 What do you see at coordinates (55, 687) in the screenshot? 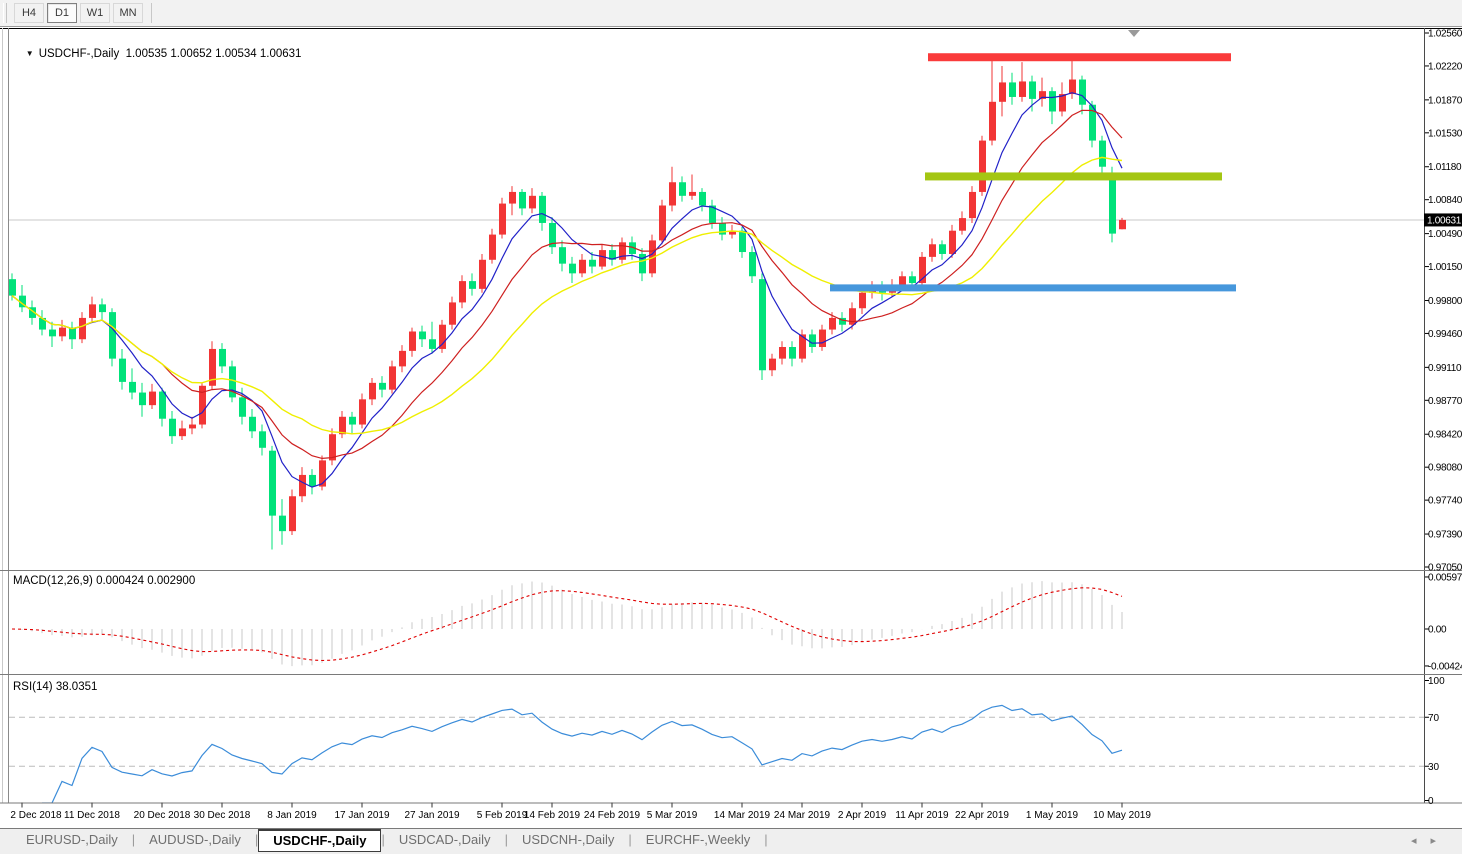
I see `rsi-indicator-label: RSI(14) 38.0351` at bounding box center [55, 687].